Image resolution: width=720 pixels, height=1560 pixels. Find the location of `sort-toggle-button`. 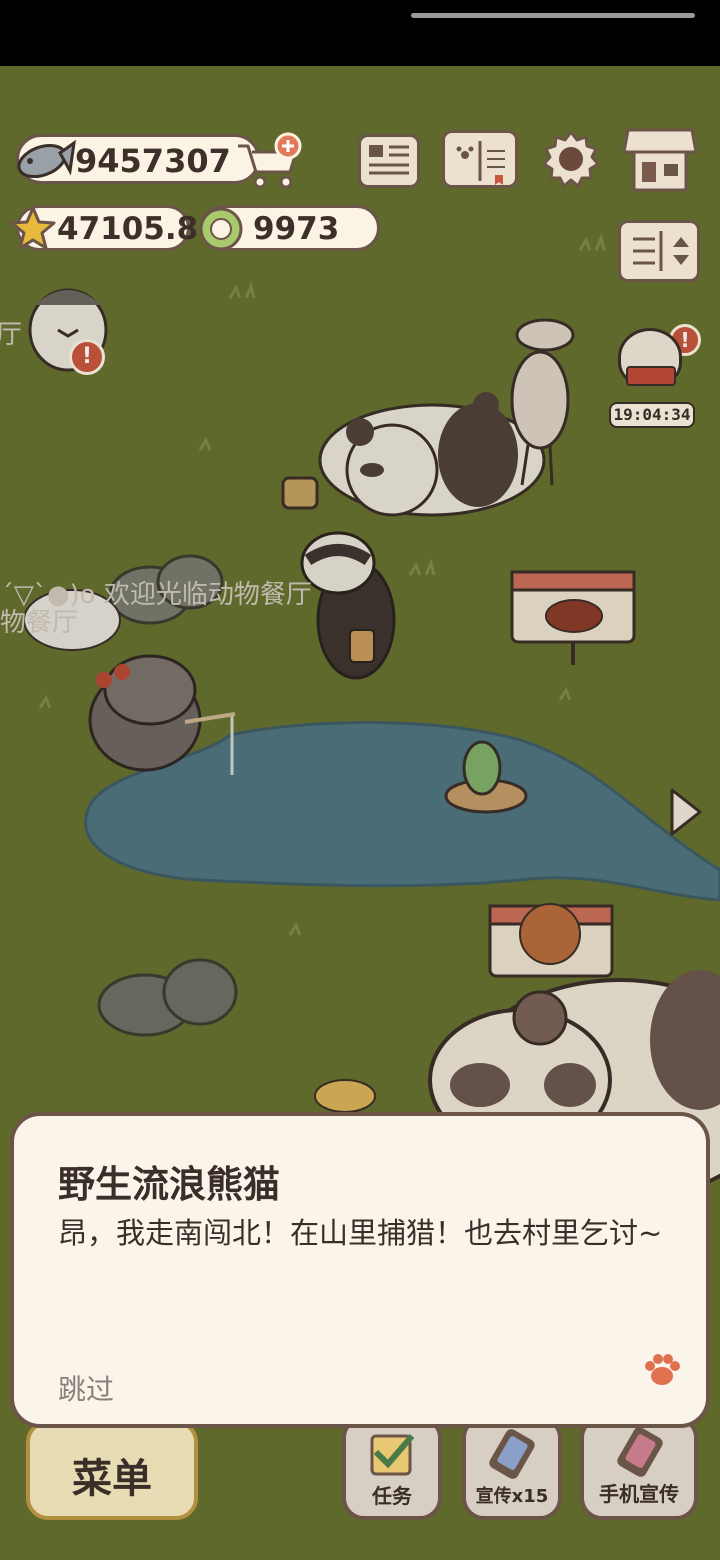

sort-toggle-button is located at coordinates (659, 251).